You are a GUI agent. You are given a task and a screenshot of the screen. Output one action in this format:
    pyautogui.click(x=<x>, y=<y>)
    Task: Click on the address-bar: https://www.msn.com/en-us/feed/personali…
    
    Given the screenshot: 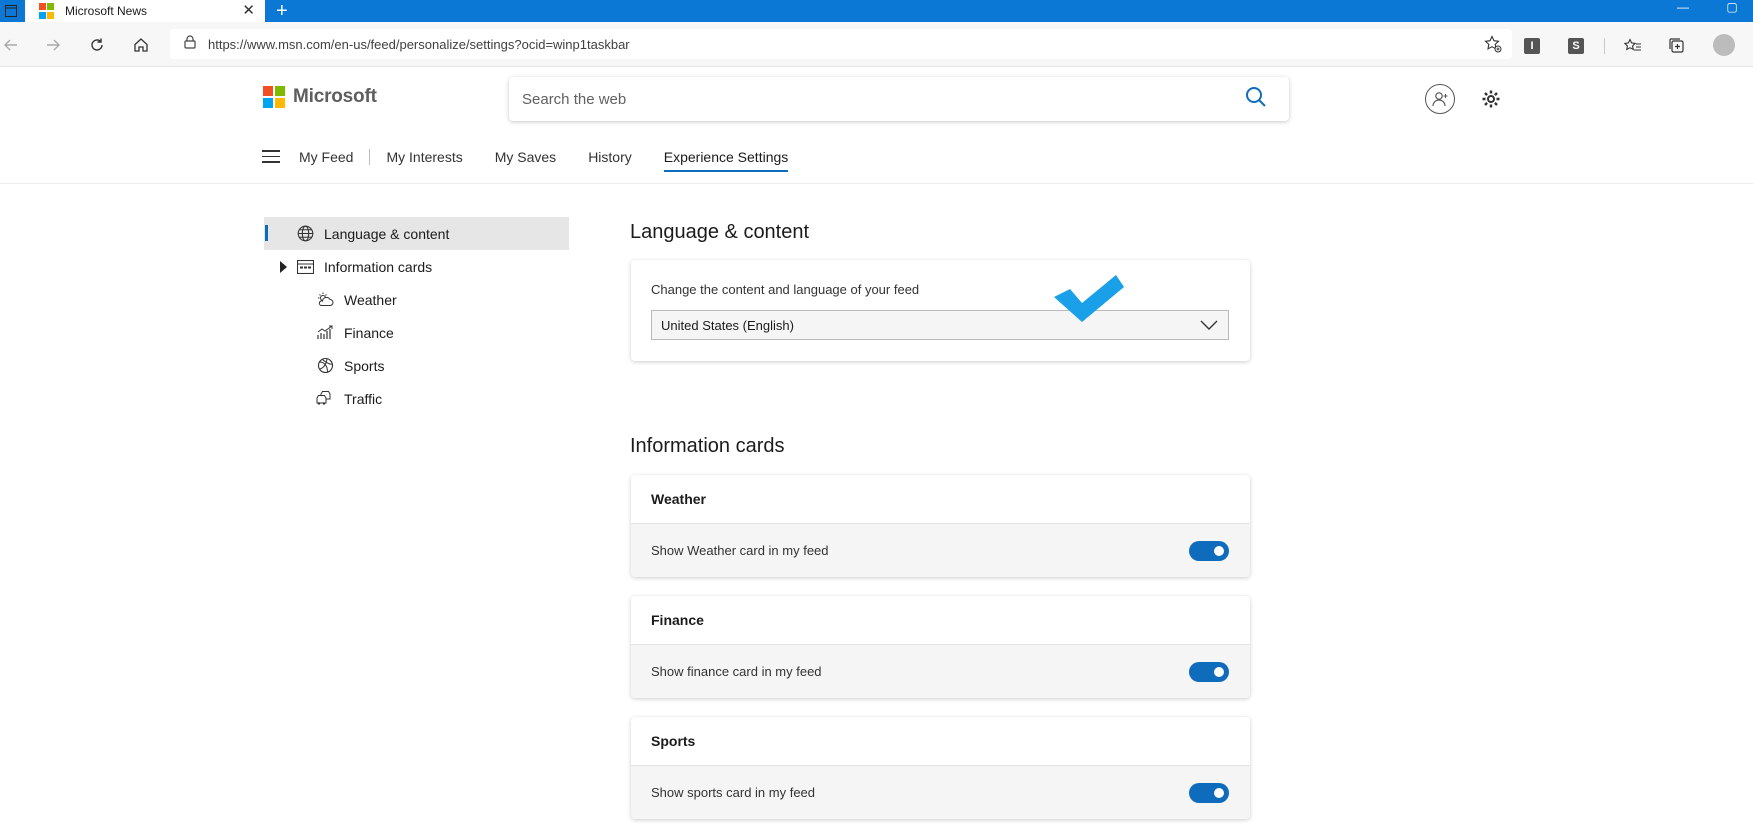 What is the action you would take?
    pyautogui.click(x=841, y=44)
    